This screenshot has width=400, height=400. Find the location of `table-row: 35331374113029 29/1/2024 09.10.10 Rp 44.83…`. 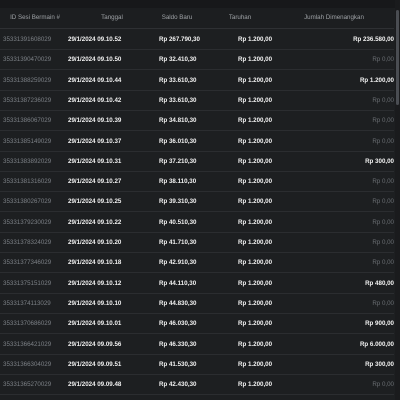

table-row: 35331374113029 29/1/2024 09.10.10 Rp 44.83… is located at coordinates (197, 303).